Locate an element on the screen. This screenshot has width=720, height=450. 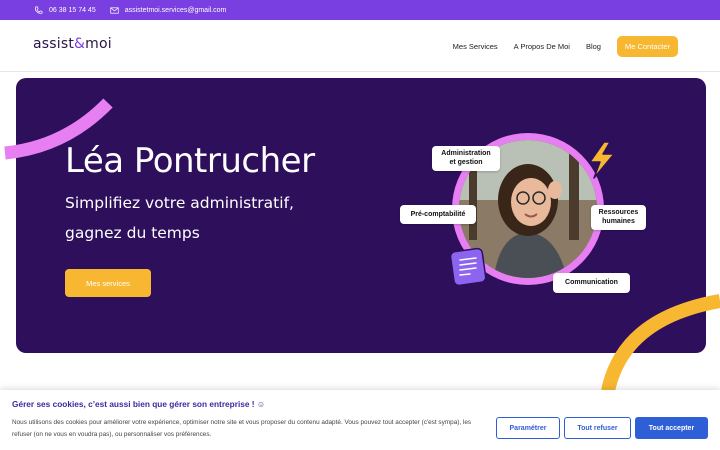
nav-services: Mes Services is located at coordinates (475, 46).